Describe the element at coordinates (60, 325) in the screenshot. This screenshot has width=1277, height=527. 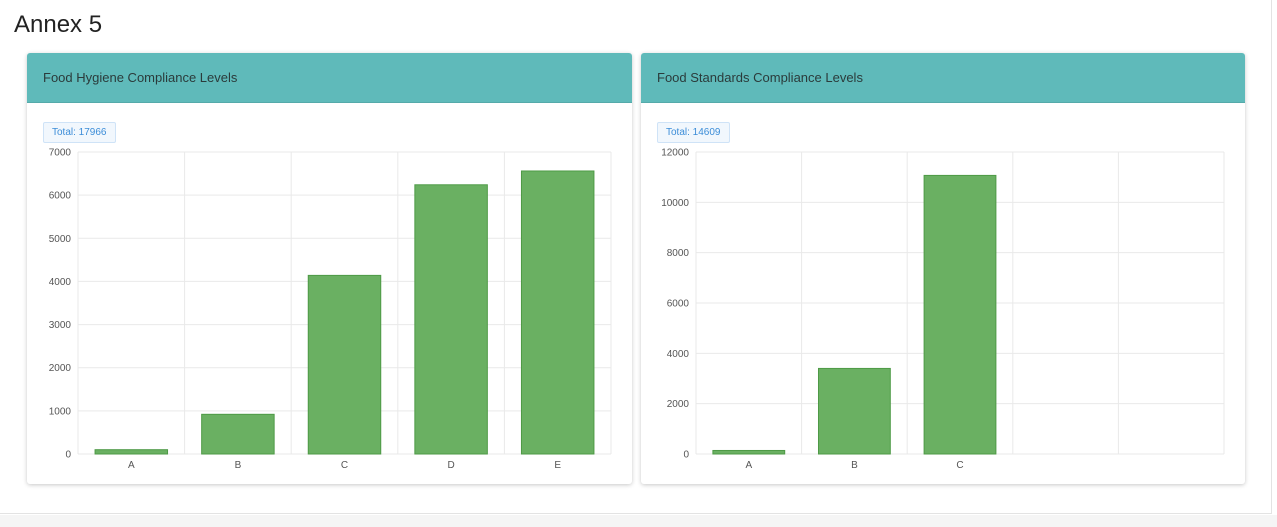
I see `y-tick-label: 3000` at that location.